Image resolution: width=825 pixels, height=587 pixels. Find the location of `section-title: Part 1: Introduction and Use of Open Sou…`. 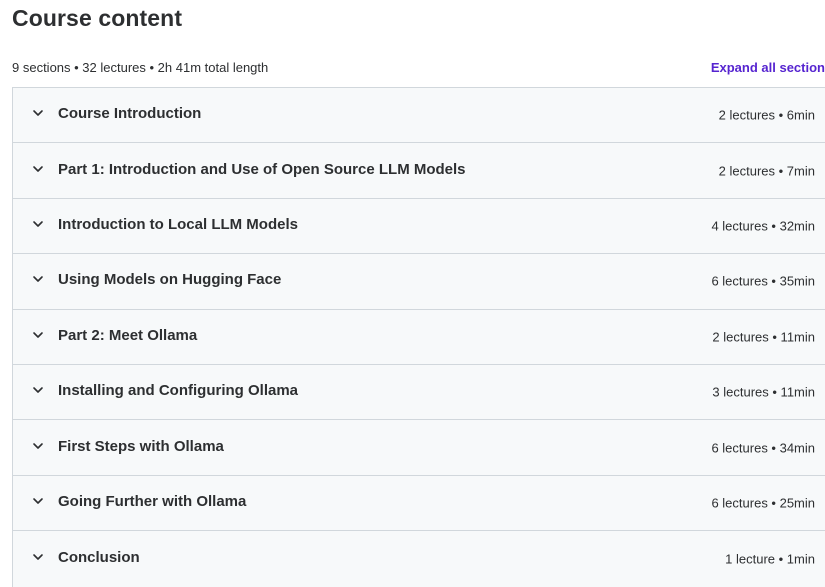

section-title: Part 1: Introduction and Use of Open Sou… is located at coordinates (262, 169).